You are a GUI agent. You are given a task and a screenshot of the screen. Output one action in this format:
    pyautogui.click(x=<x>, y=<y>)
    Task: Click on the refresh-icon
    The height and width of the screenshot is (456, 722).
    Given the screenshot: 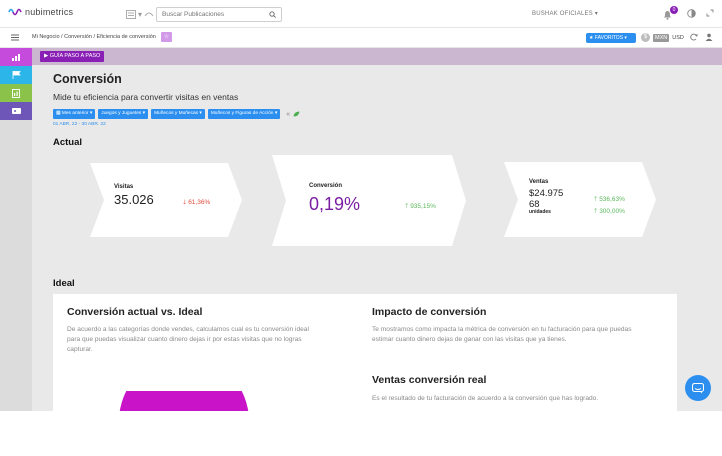 What is the action you would take?
    pyautogui.click(x=694, y=37)
    